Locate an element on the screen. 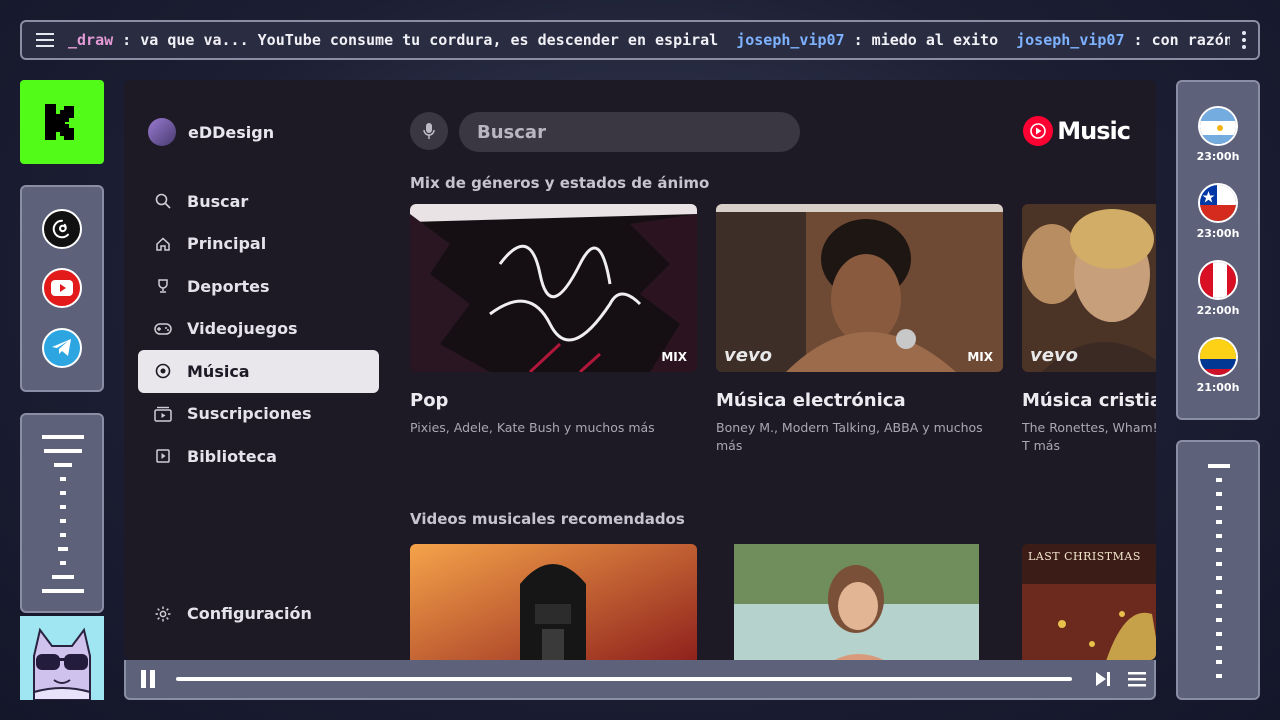 The image size is (1280, 720). sidebar-item-principal: Principal is located at coordinates (258, 244).